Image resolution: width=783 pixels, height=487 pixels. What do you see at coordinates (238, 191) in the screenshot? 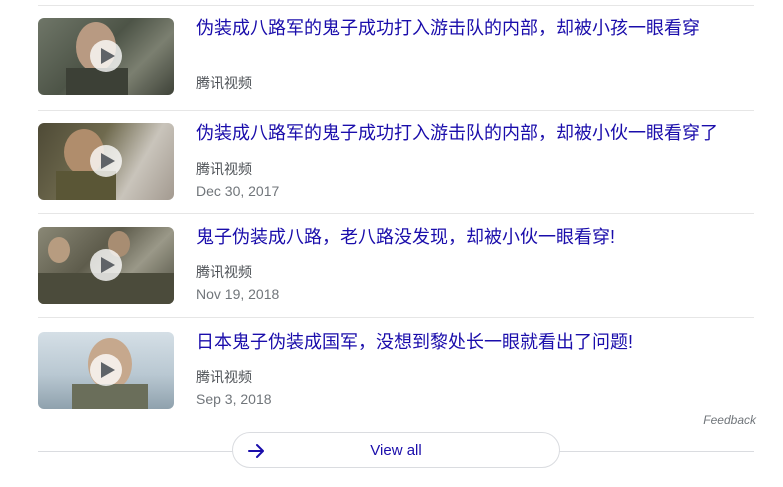
I see `result-date: Dec 30, 2017` at bounding box center [238, 191].